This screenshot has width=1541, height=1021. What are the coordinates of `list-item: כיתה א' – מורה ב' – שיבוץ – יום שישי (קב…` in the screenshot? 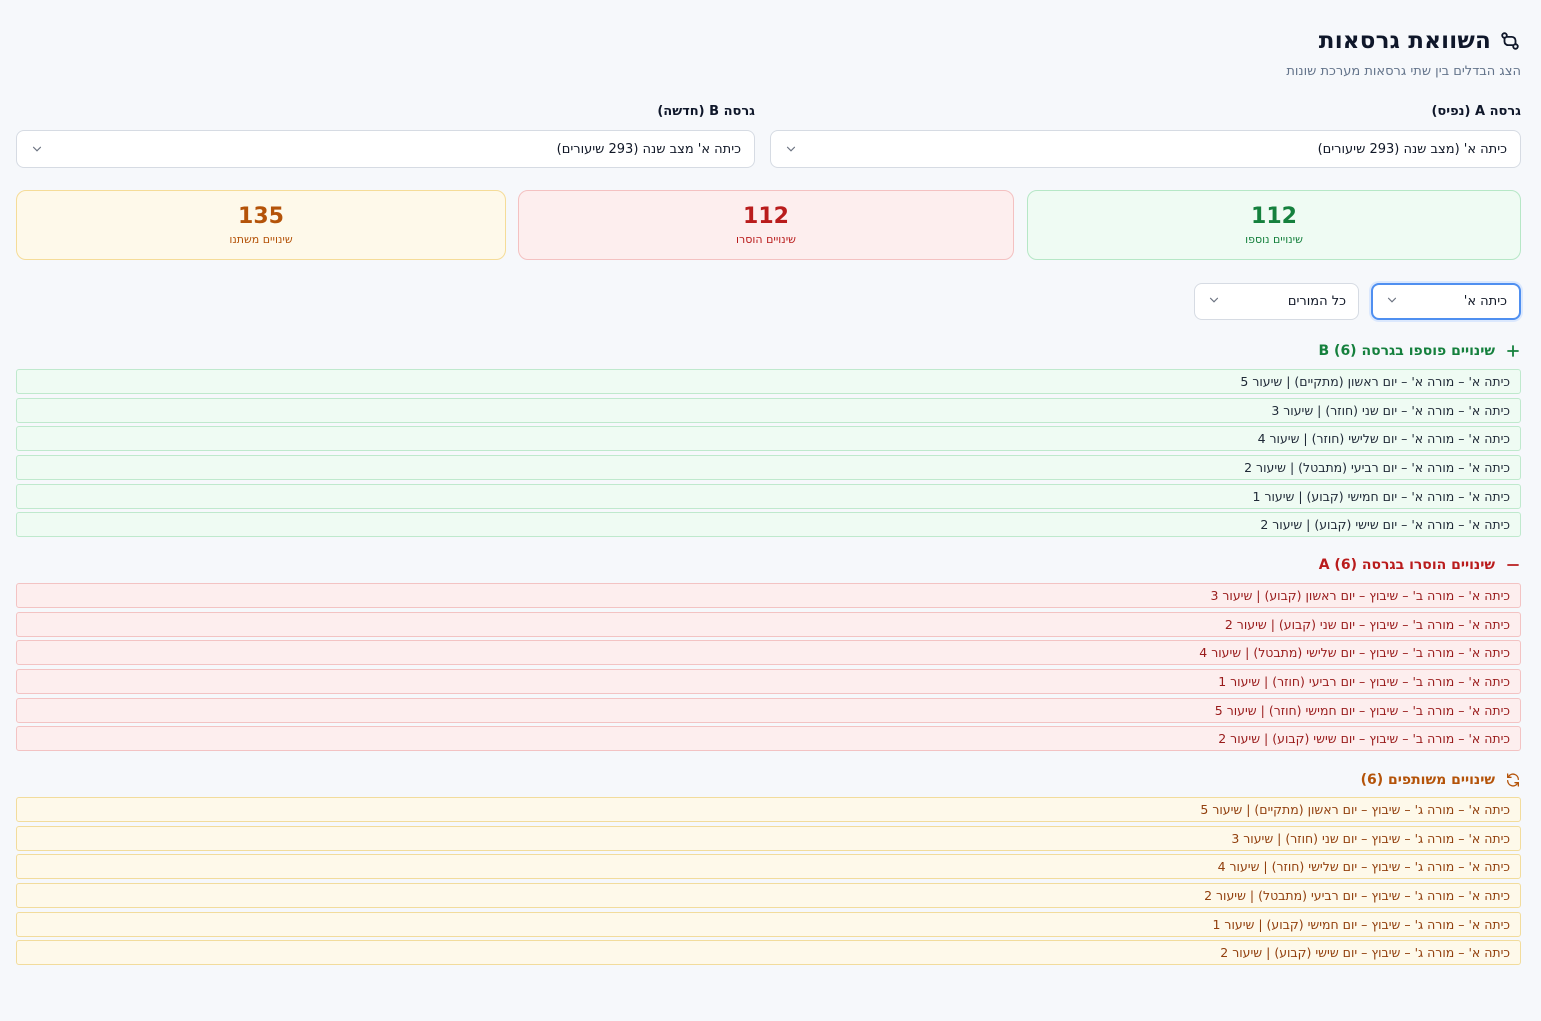 It's located at (768, 739).